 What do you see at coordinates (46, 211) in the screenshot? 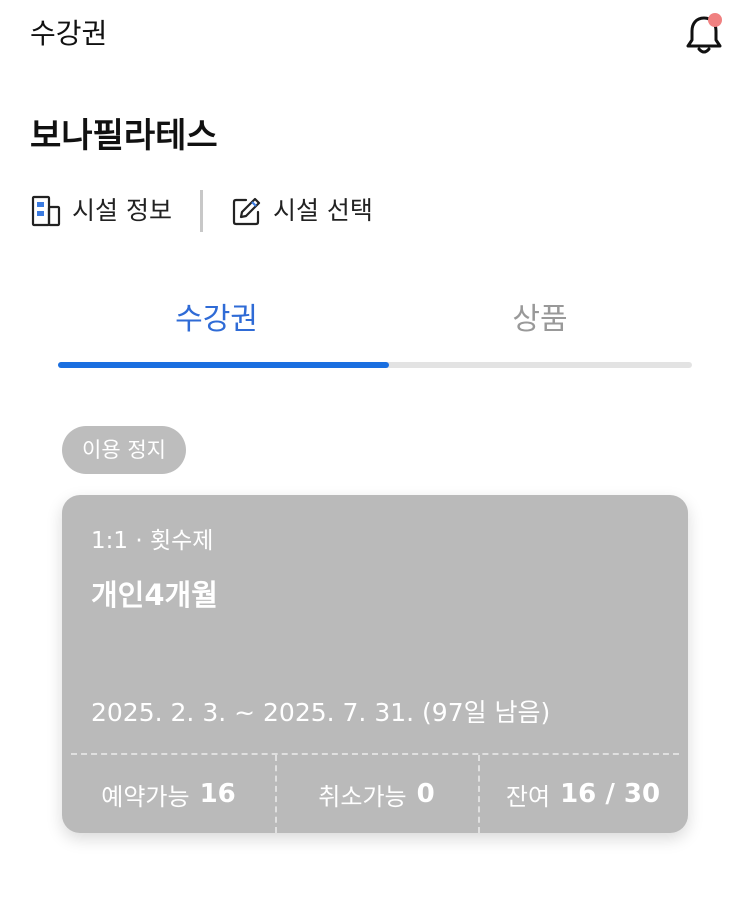
I see `building-icon` at bounding box center [46, 211].